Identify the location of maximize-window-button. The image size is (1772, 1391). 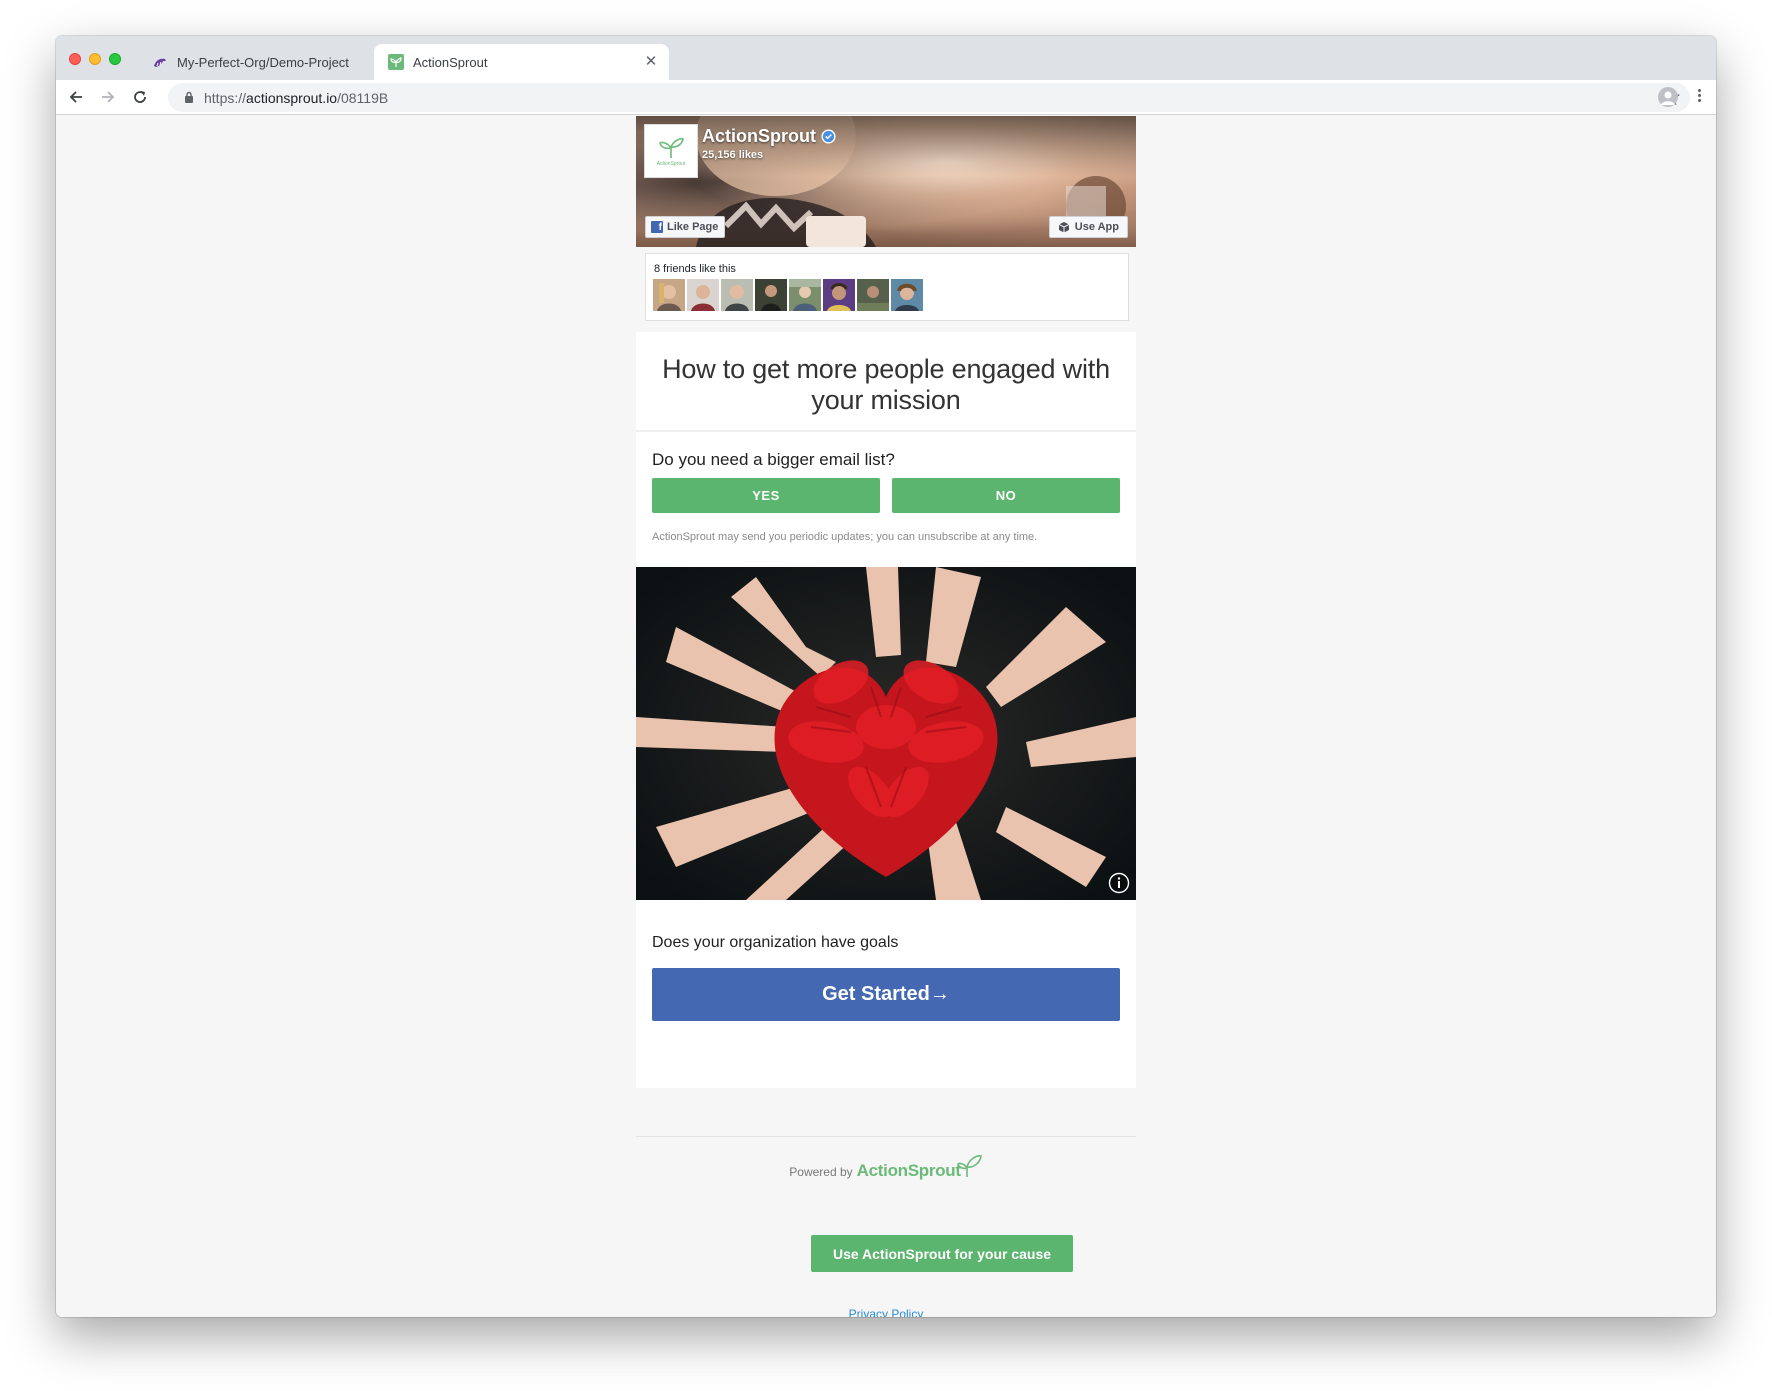
(115, 59).